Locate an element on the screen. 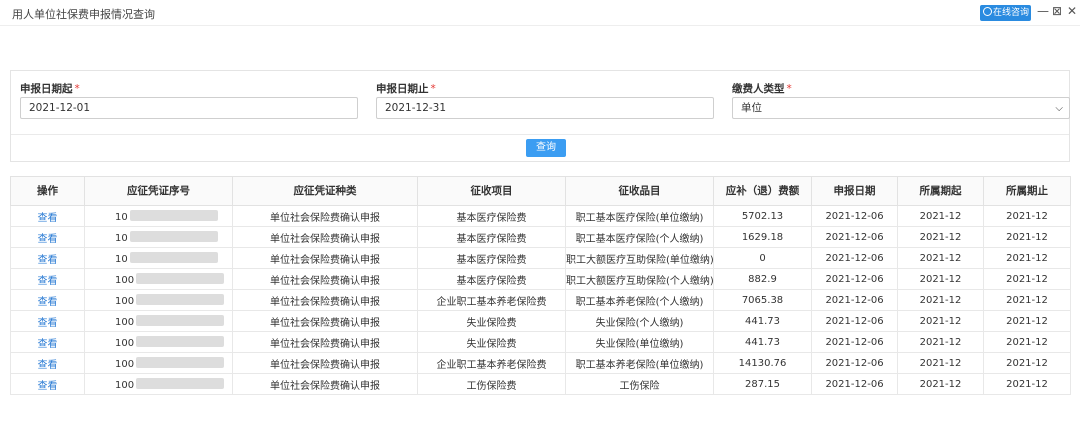 The width and height of the screenshot is (1080, 439). title-bar: 用人单位社保费申报情况查询 在线咨询 — ⊠ ✕ is located at coordinates (540, 13).